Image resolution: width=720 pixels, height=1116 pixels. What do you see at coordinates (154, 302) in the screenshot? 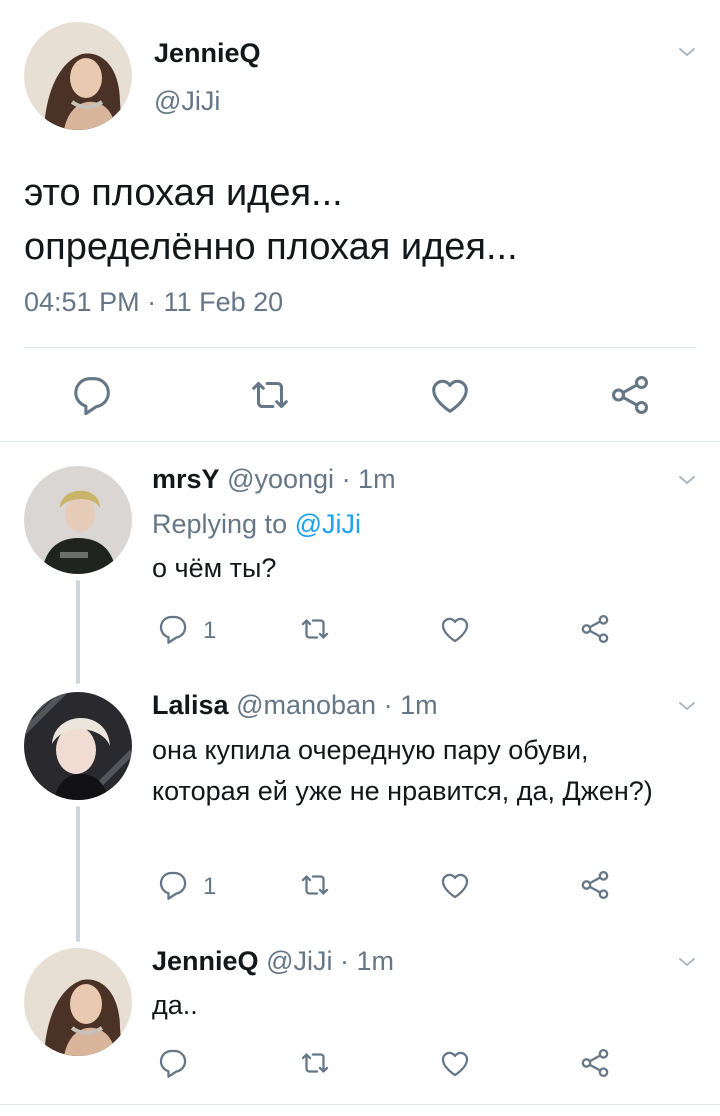
I see `tweet-timestamp: 04:51 PM · 11 Feb 20` at bounding box center [154, 302].